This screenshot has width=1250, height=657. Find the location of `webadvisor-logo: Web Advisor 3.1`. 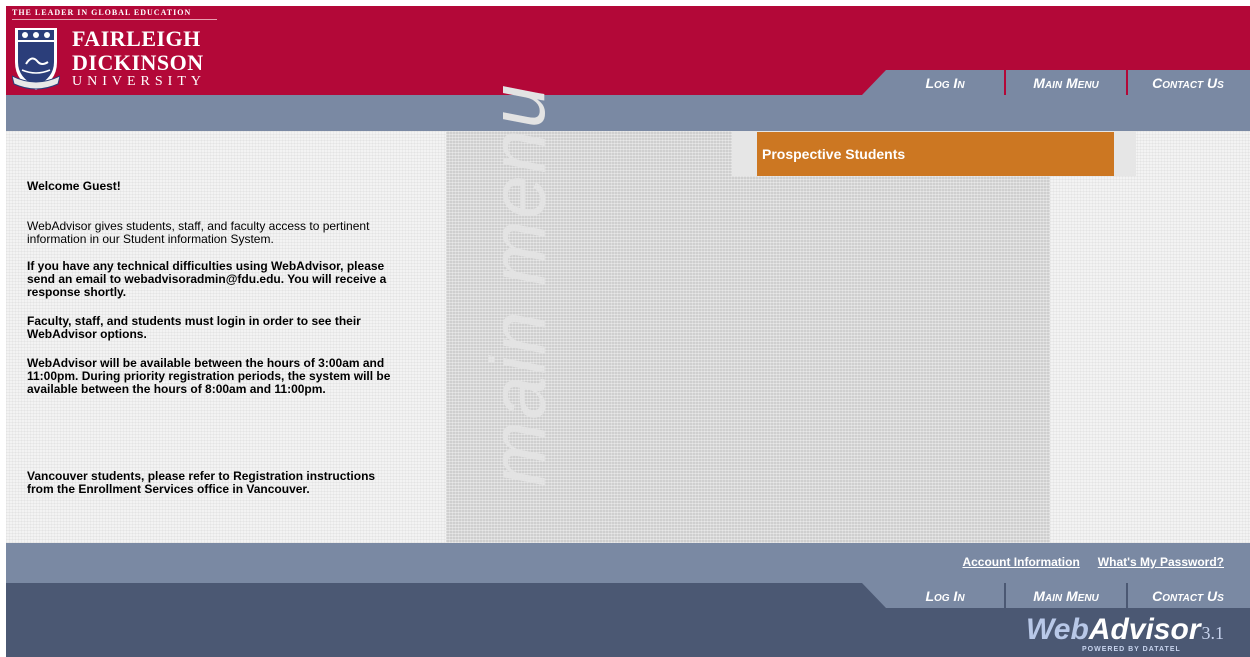

webadvisor-logo: Web Advisor 3.1 is located at coordinates (1125, 630).